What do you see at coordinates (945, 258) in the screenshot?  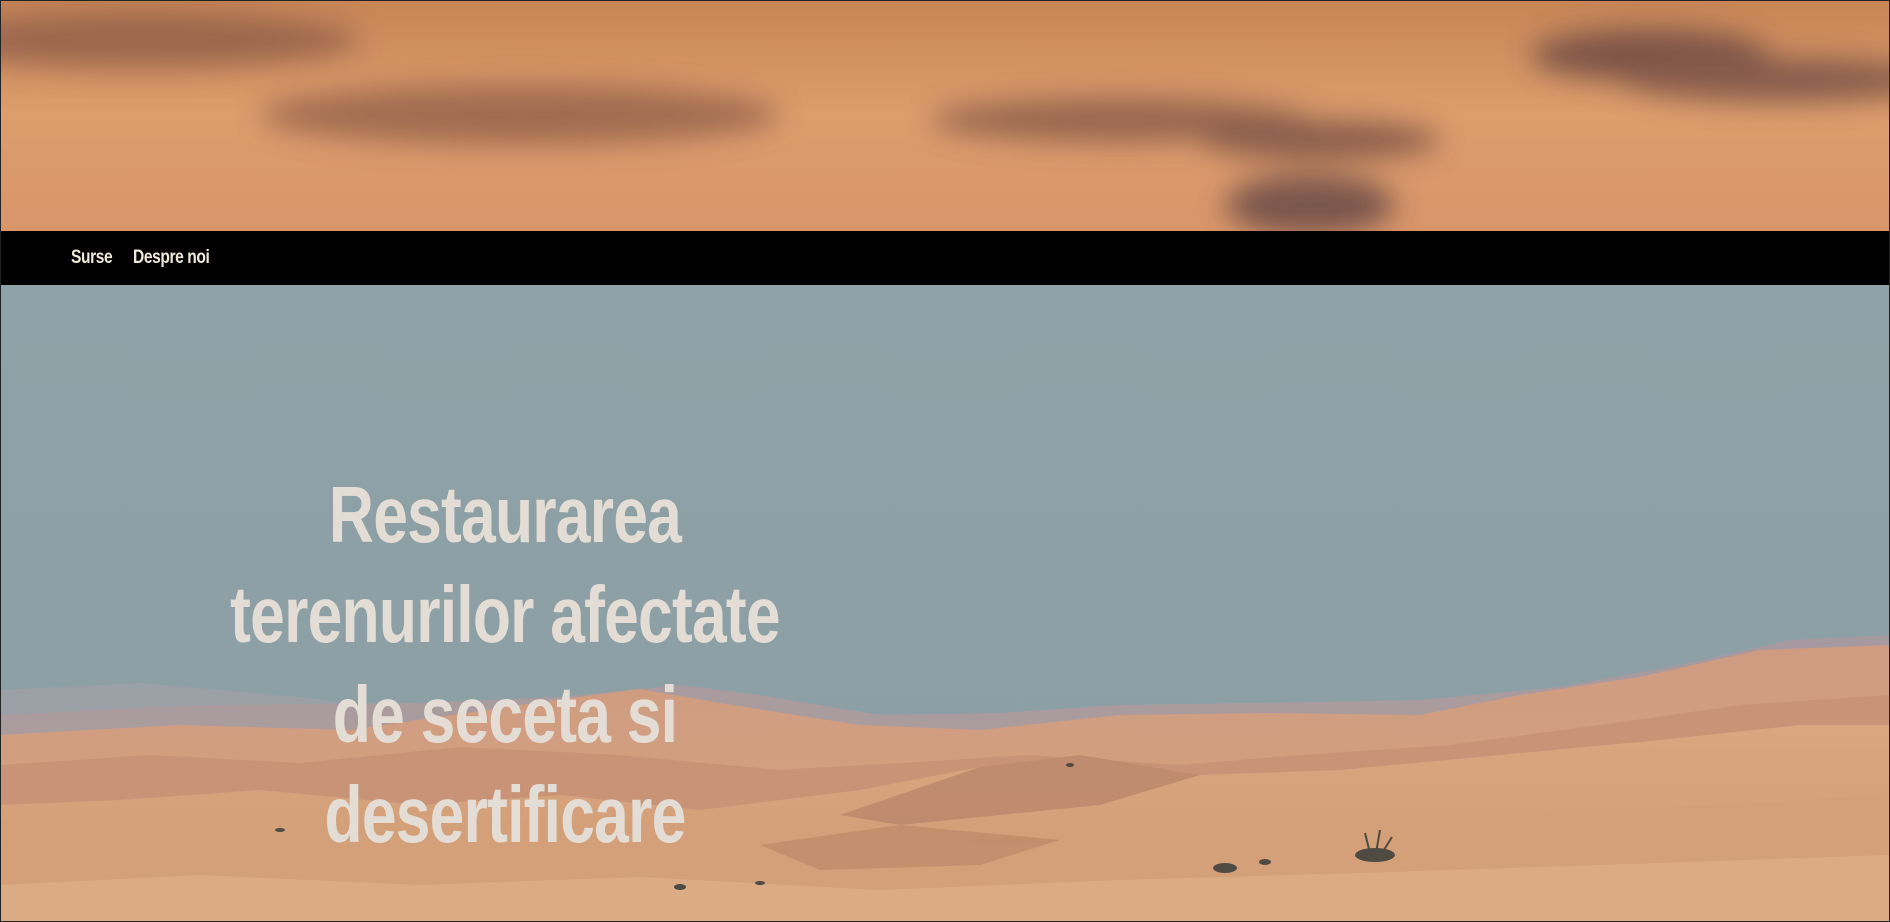 I see `main-navigation: Surse Despre noi` at bounding box center [945, 258].